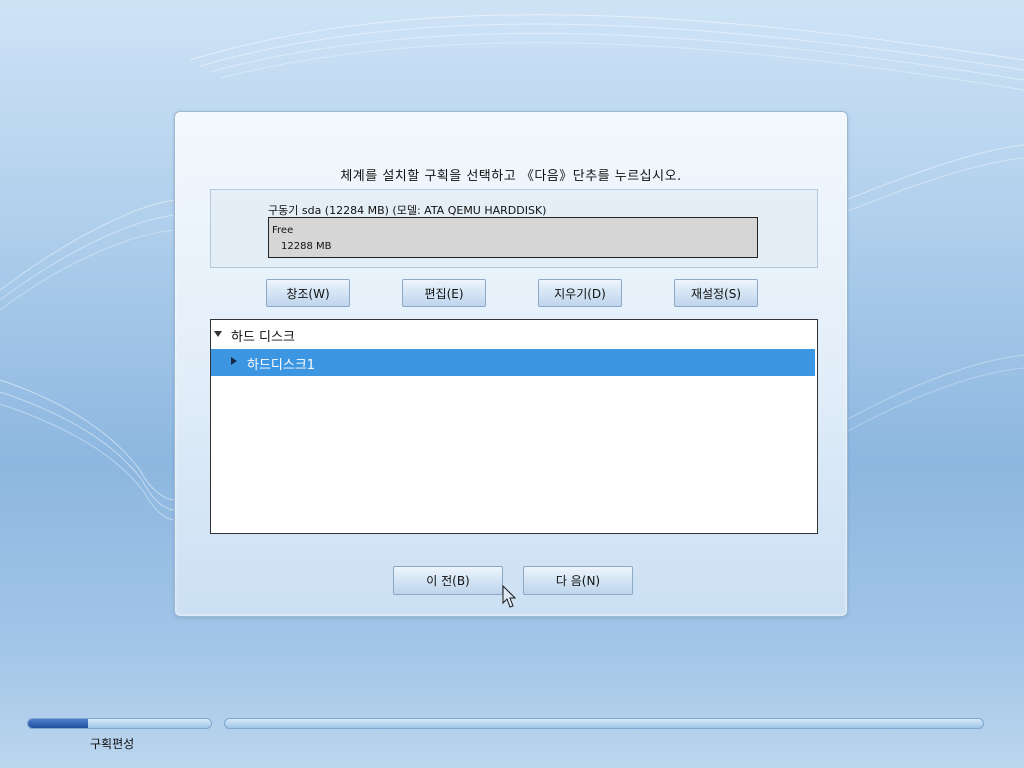  Describe the element at coordinates (513, 335) in the screenshot. I see `tree-root-hard-disk: 하드 디스크` at that location.